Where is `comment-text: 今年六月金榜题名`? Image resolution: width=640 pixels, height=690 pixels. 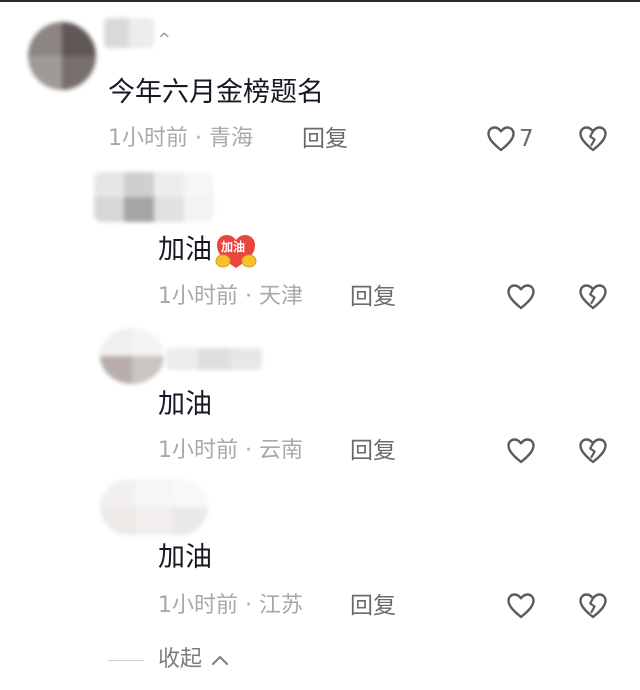
comment-text: 今年六月金榜题名 is located at coordinates (216, 92).